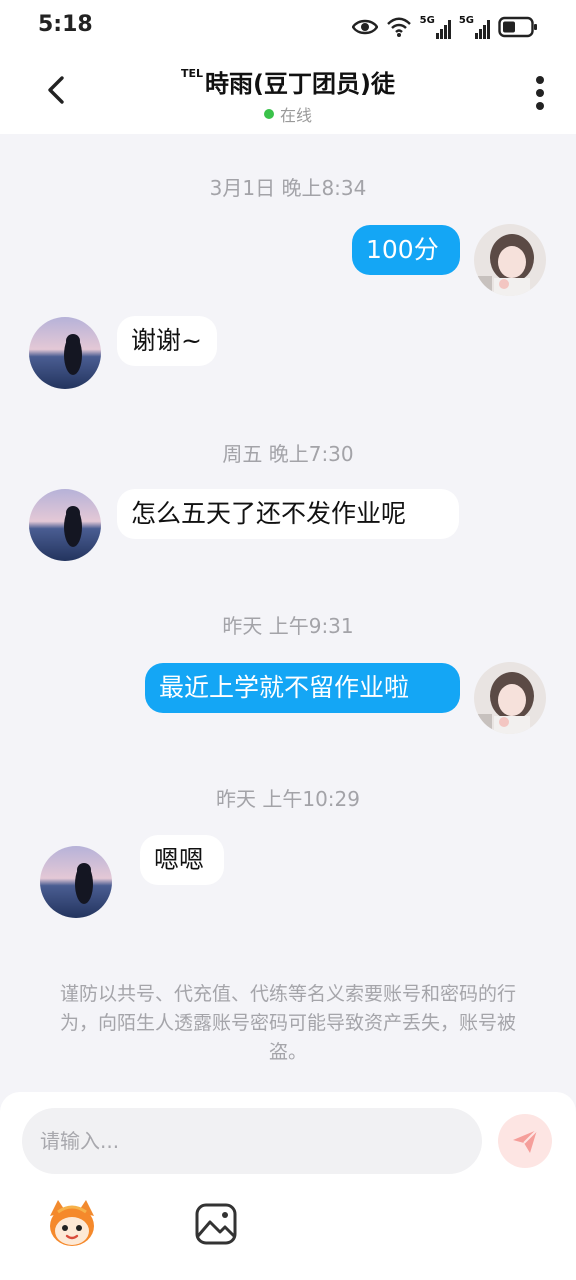 The width and height of the screenshot is (576, 1280). Describe the element at coordinates (182, 860) in the screenshot. I see `incoming-message: 嗯嗯` at that location.